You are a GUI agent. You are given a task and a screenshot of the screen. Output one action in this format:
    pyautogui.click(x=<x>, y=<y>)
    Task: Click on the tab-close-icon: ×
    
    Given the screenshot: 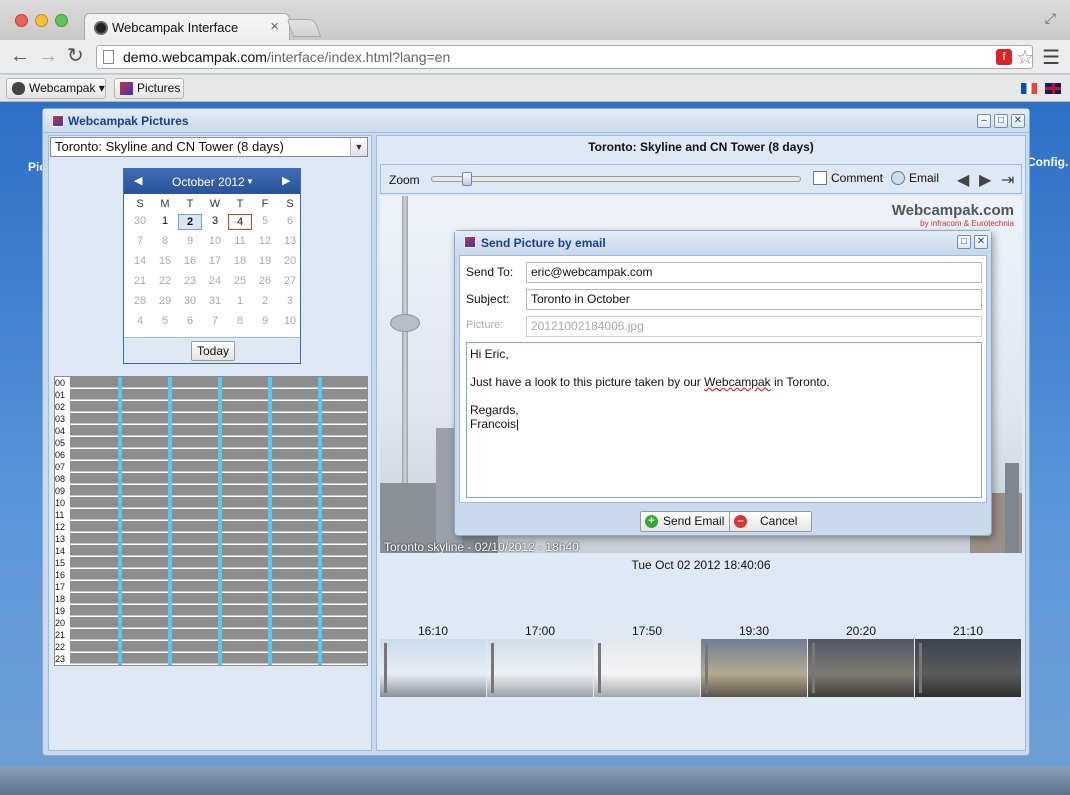 What is the action you would take?
    pyautogui.click(x=274, y=26)
    